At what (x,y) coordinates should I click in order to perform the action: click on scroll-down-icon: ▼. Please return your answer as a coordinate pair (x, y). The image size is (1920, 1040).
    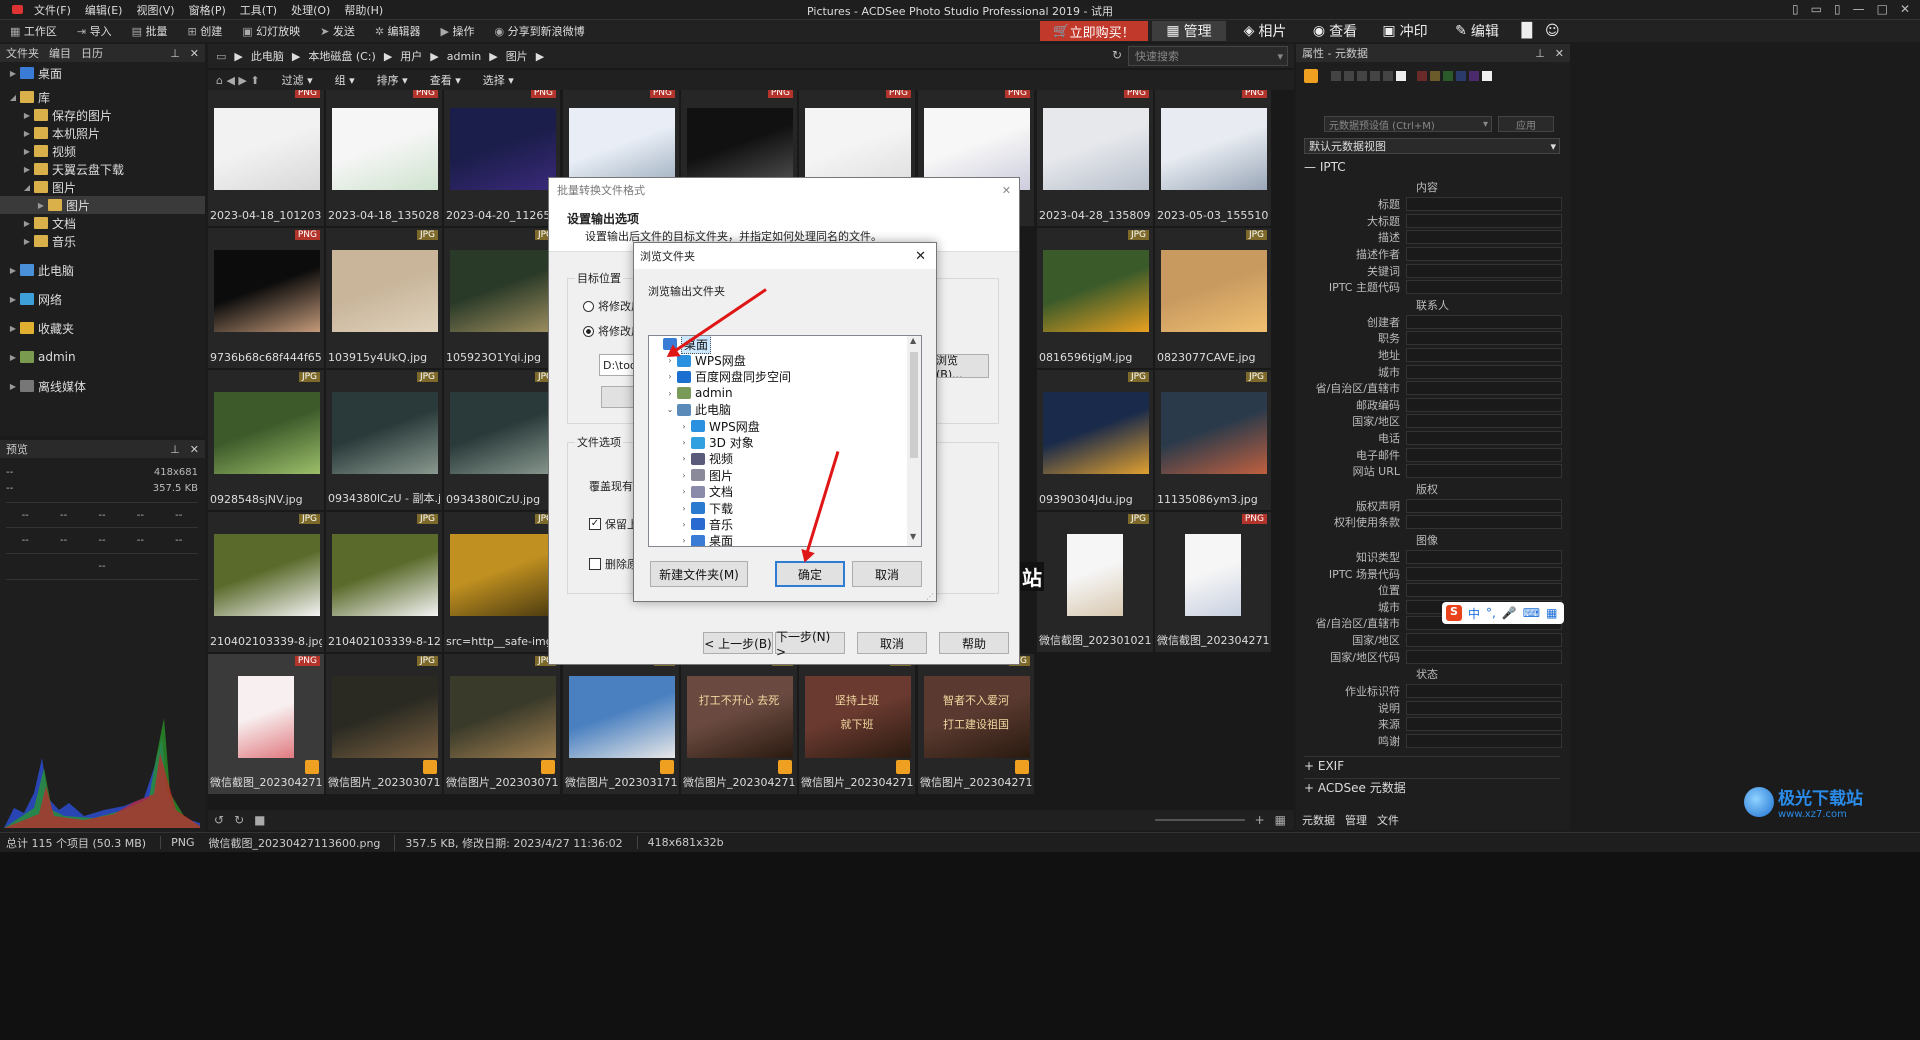
    Looking at the image, I should click on (913, 536).